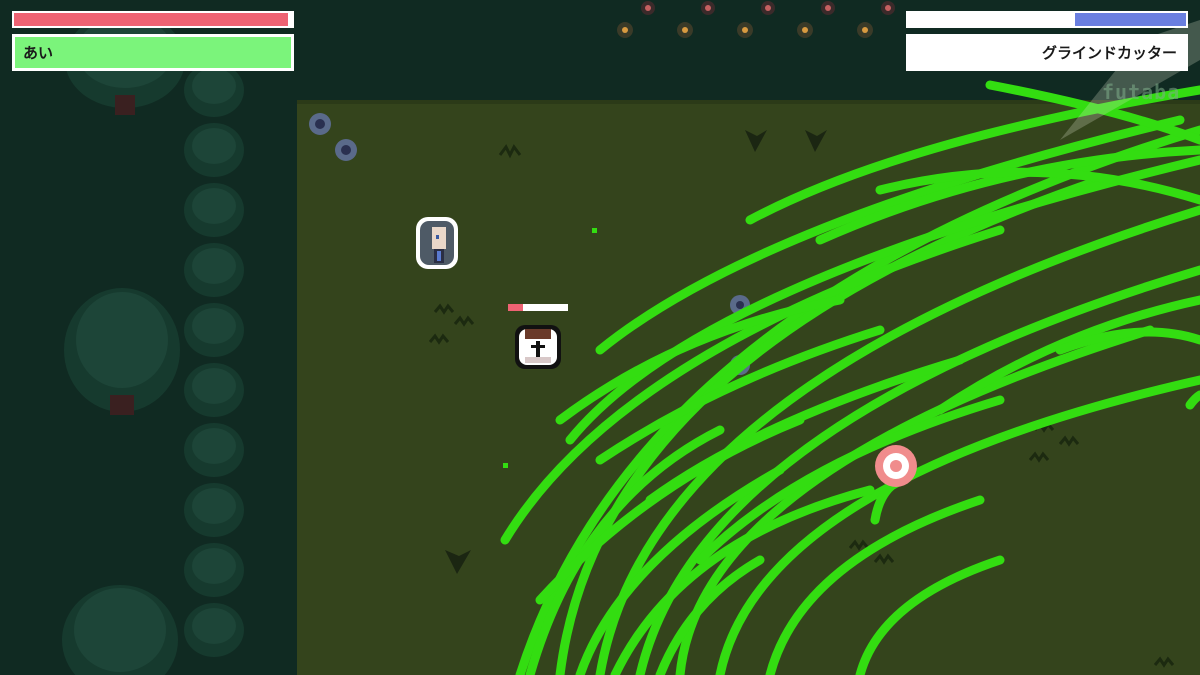  I want to click on player-hp-bar, so click(153, 19).